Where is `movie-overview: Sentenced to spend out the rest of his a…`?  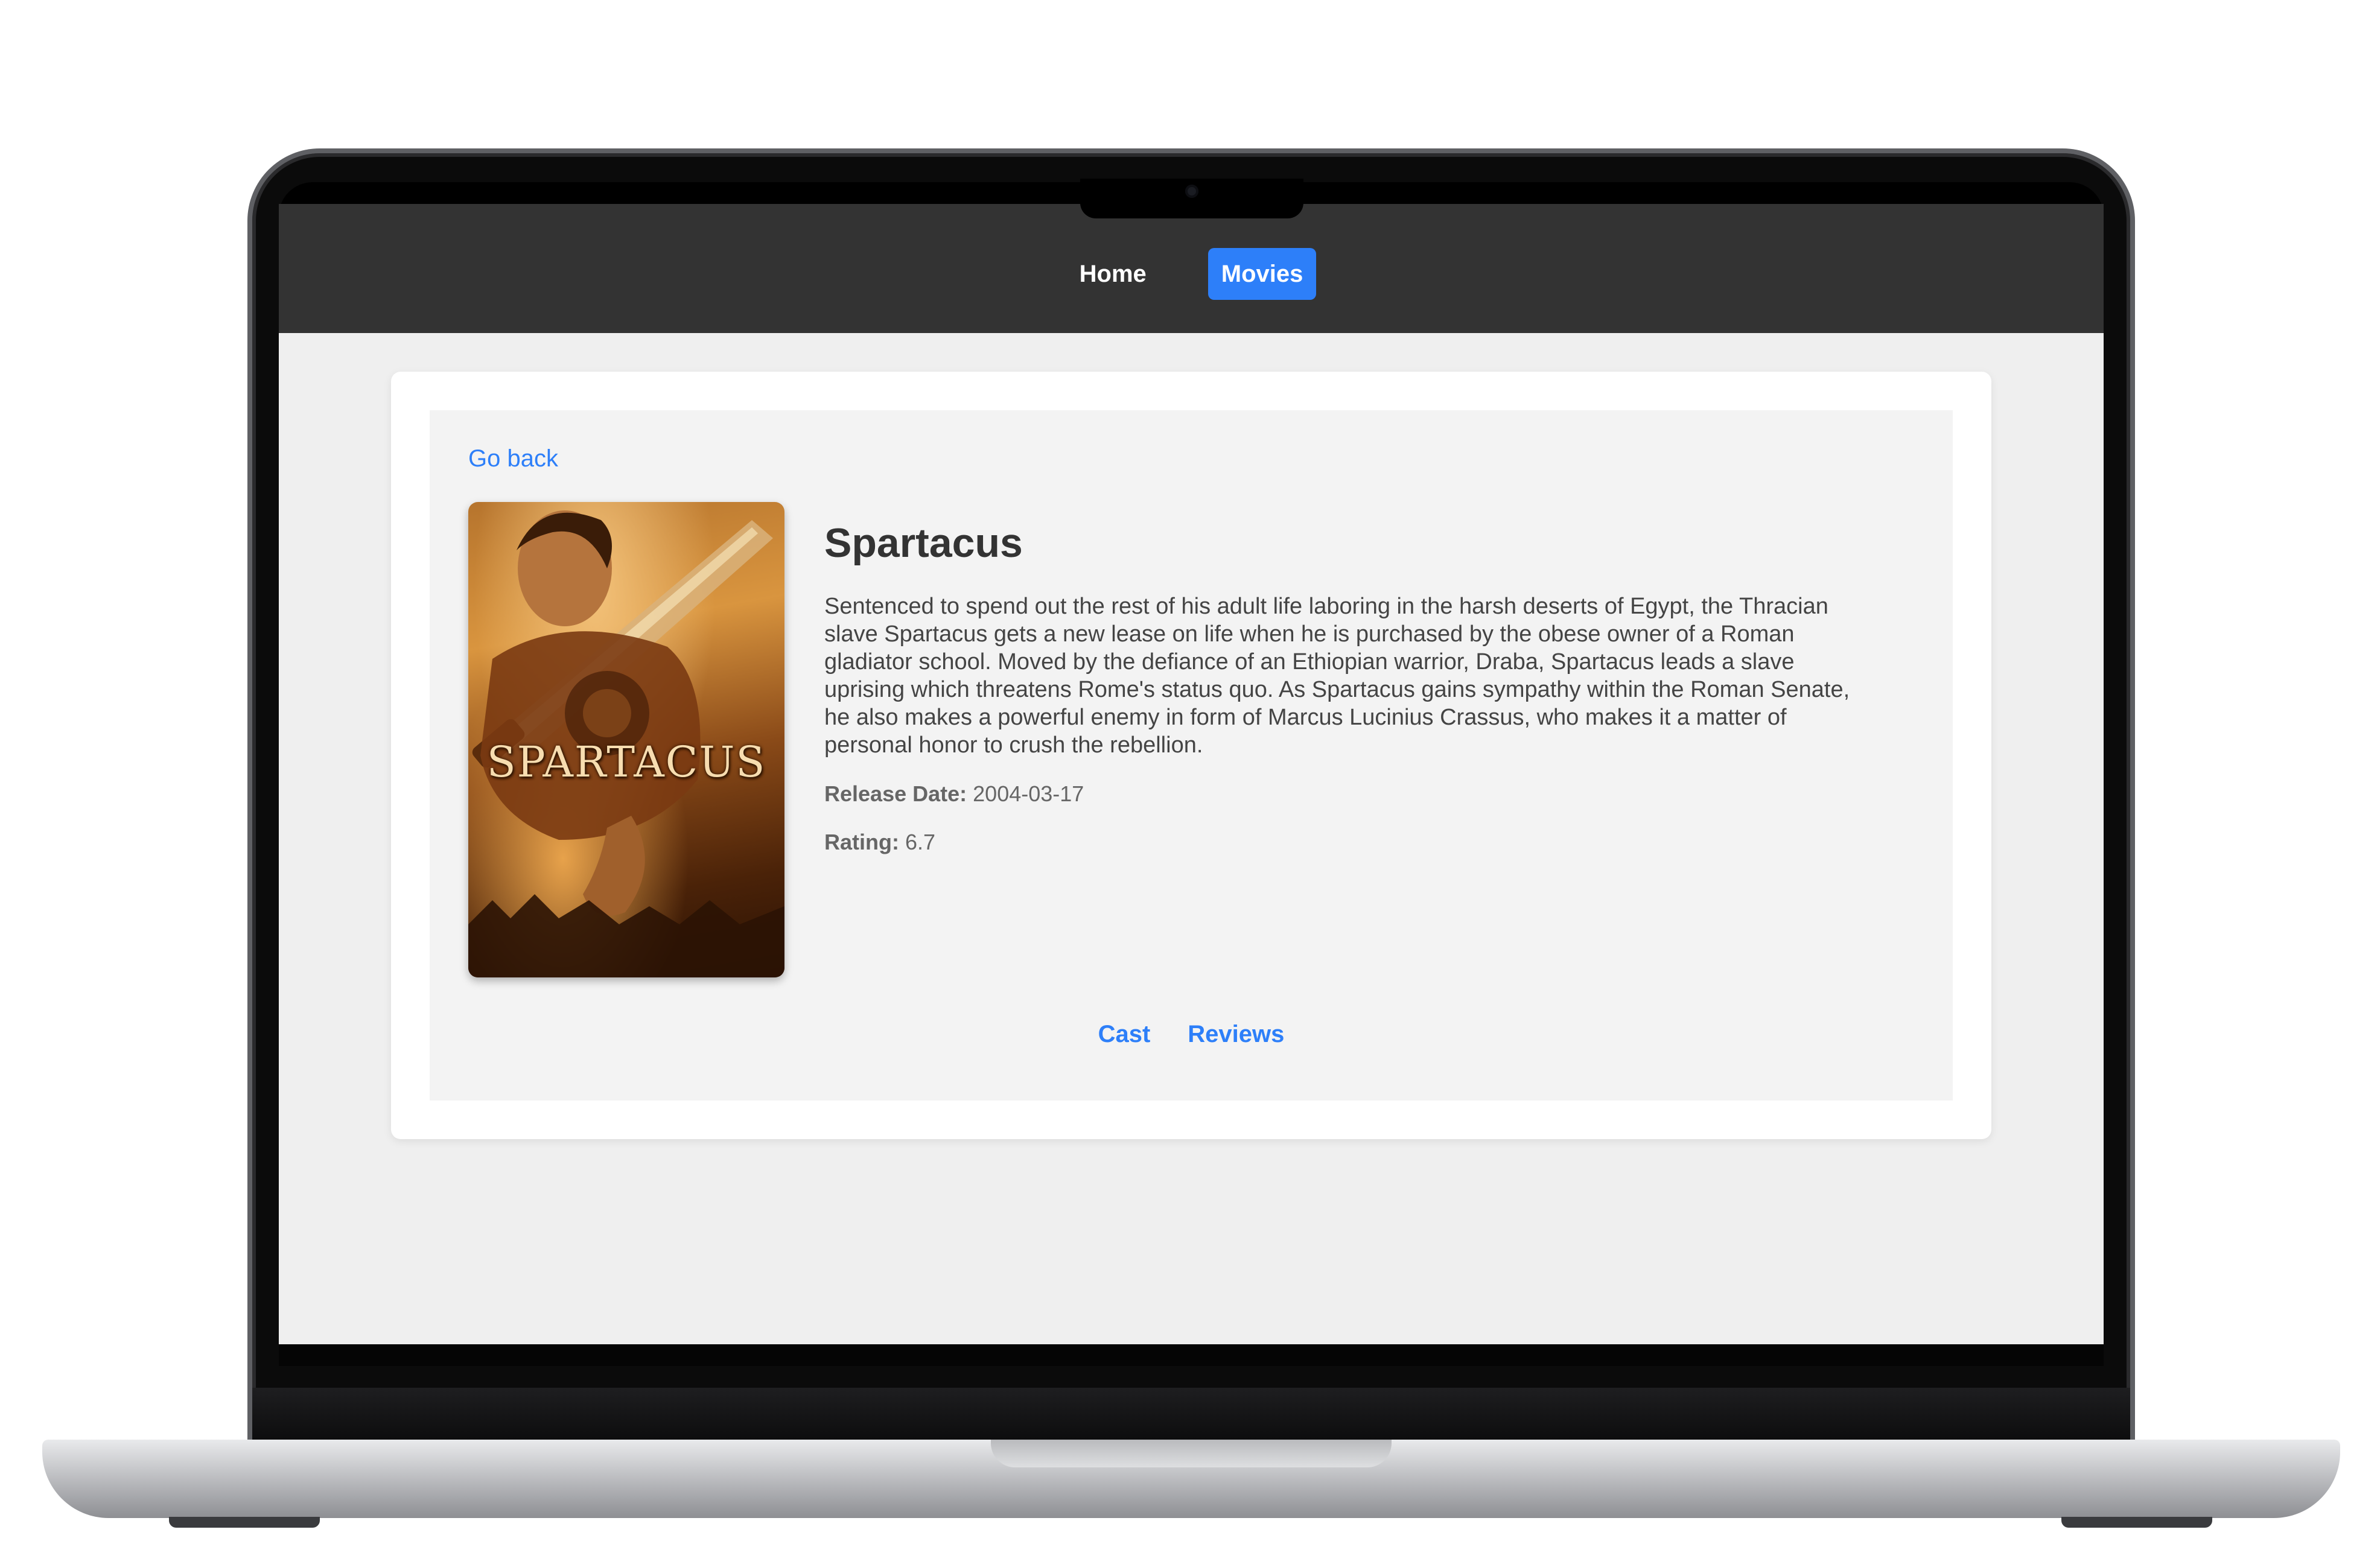
movie-overview: Sentenced to spend out the rest of his a… is located at coordinates (1337, 676).